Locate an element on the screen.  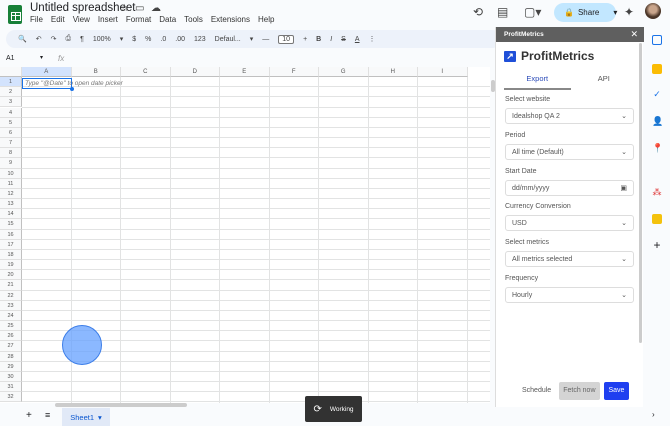
tab-api: API is located at coordinates (604, 80).